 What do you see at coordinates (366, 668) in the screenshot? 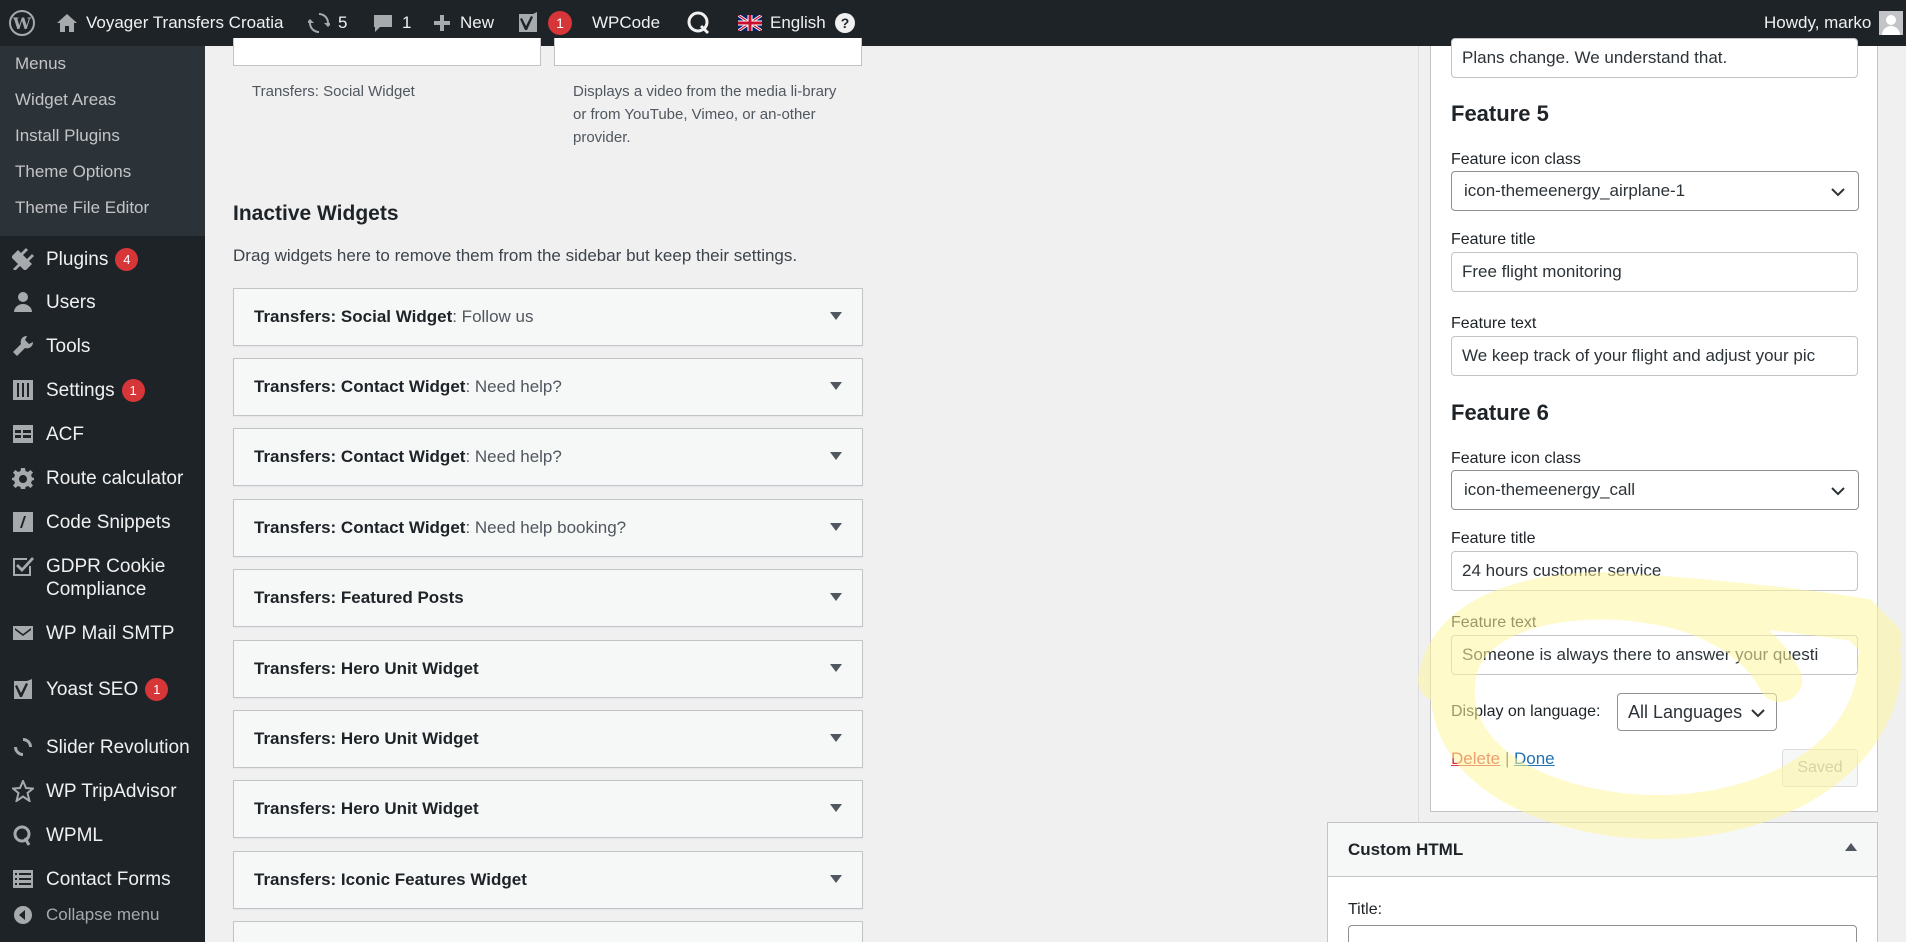
I see `widget-title: Transfers: Hero Unit Widget` at bounding box center [366, 668].